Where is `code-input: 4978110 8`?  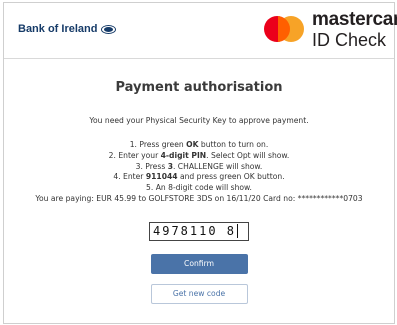 code-input: 4978110 8 is located at coordinates (199, 231).